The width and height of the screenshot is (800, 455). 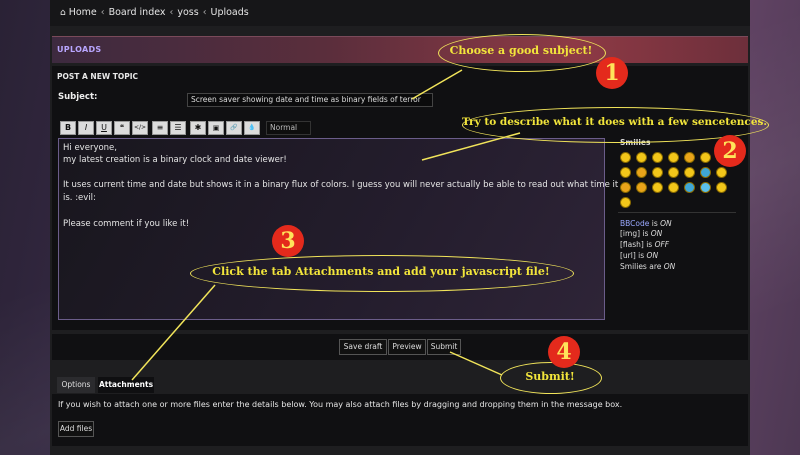 I want to click on bbcode-link: BBCode, so click(x=634, y=223).